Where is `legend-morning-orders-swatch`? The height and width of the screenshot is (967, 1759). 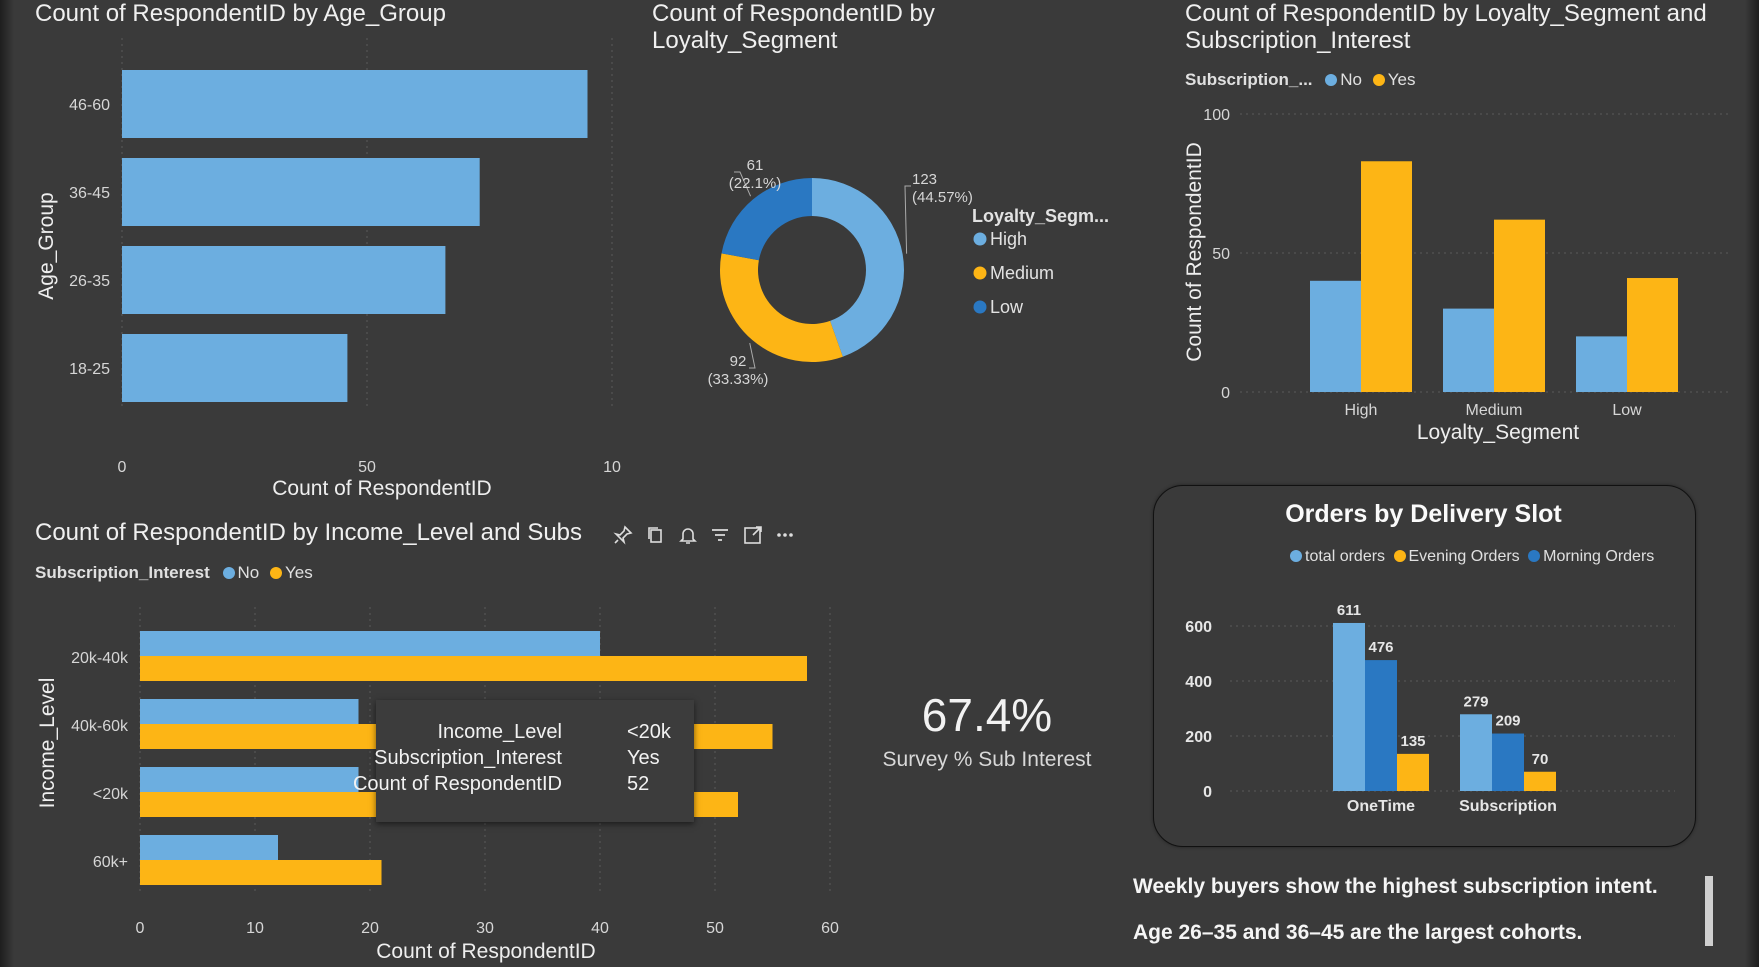
legend-morning-orders-swatch is located at coordinates (1534, 556).